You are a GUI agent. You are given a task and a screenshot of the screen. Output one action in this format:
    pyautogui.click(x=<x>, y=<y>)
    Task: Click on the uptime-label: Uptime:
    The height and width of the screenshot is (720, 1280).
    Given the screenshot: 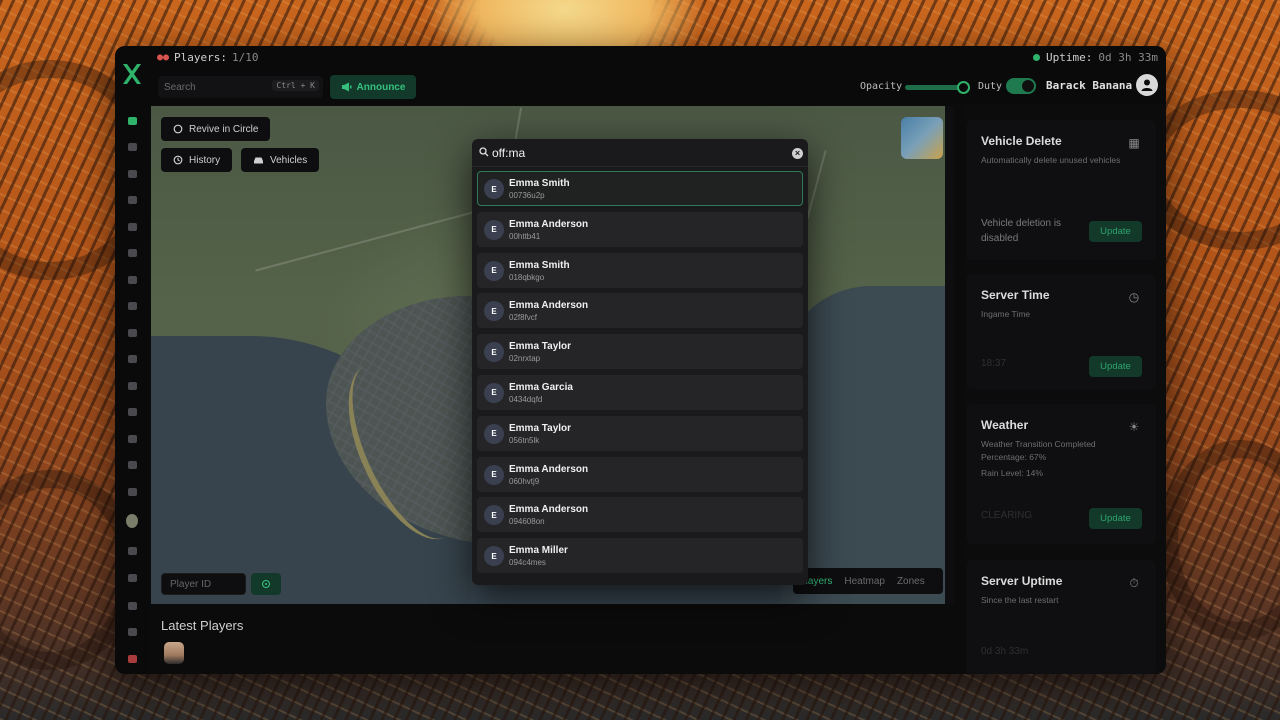 What is the action you would take?
    pyautogui.click(x=1069, y=57)
    